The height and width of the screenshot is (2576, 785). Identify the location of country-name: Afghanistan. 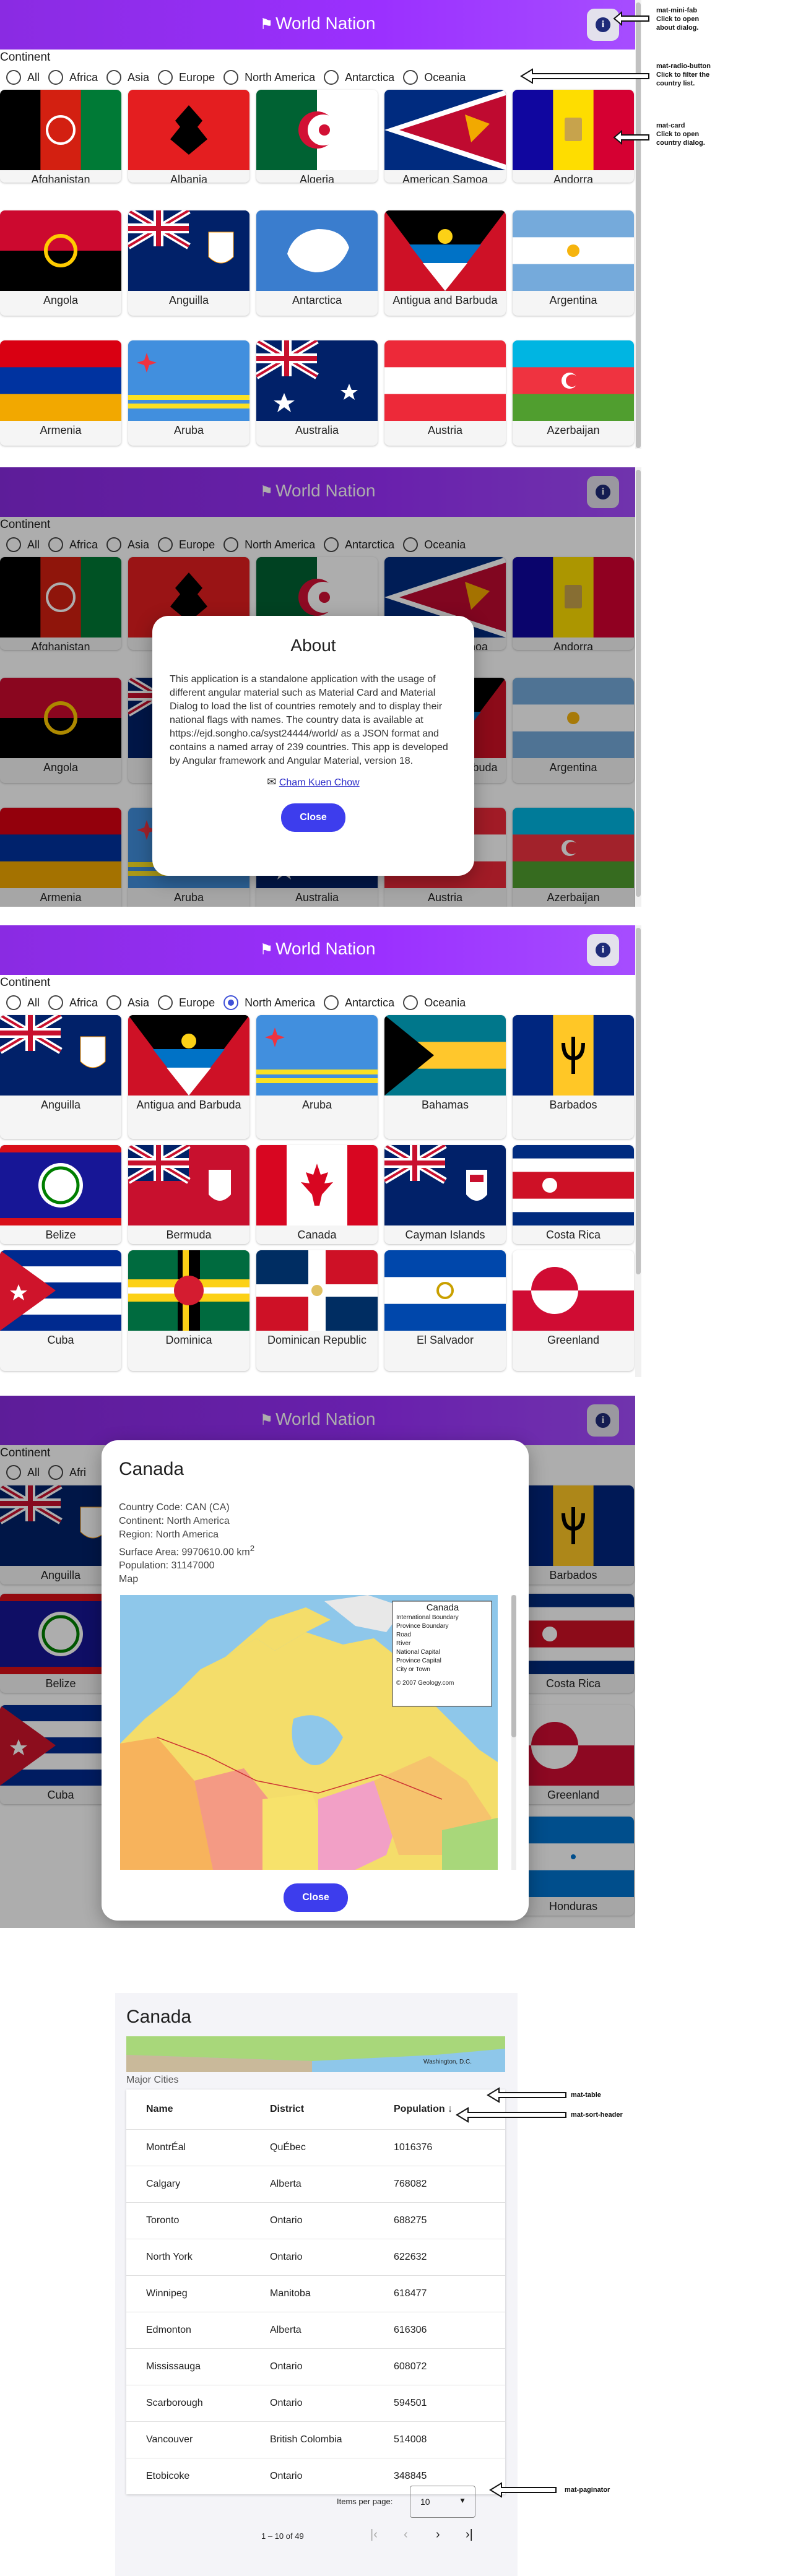
(61, 178).